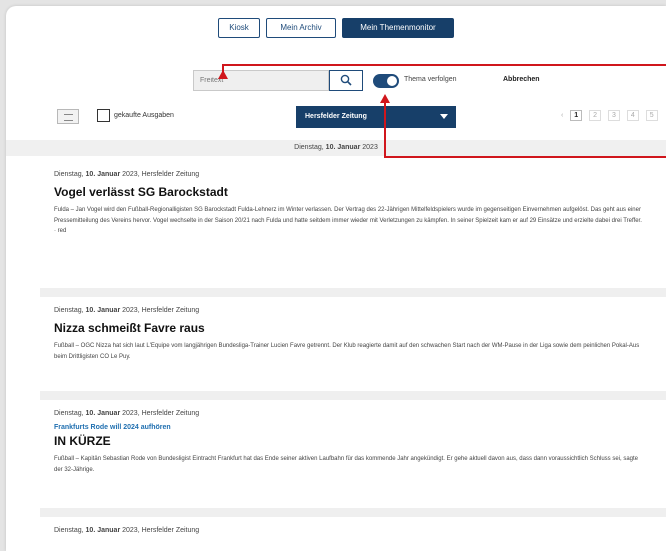  I want to click on article-title: IN KÜRZE, so click(349, 441).